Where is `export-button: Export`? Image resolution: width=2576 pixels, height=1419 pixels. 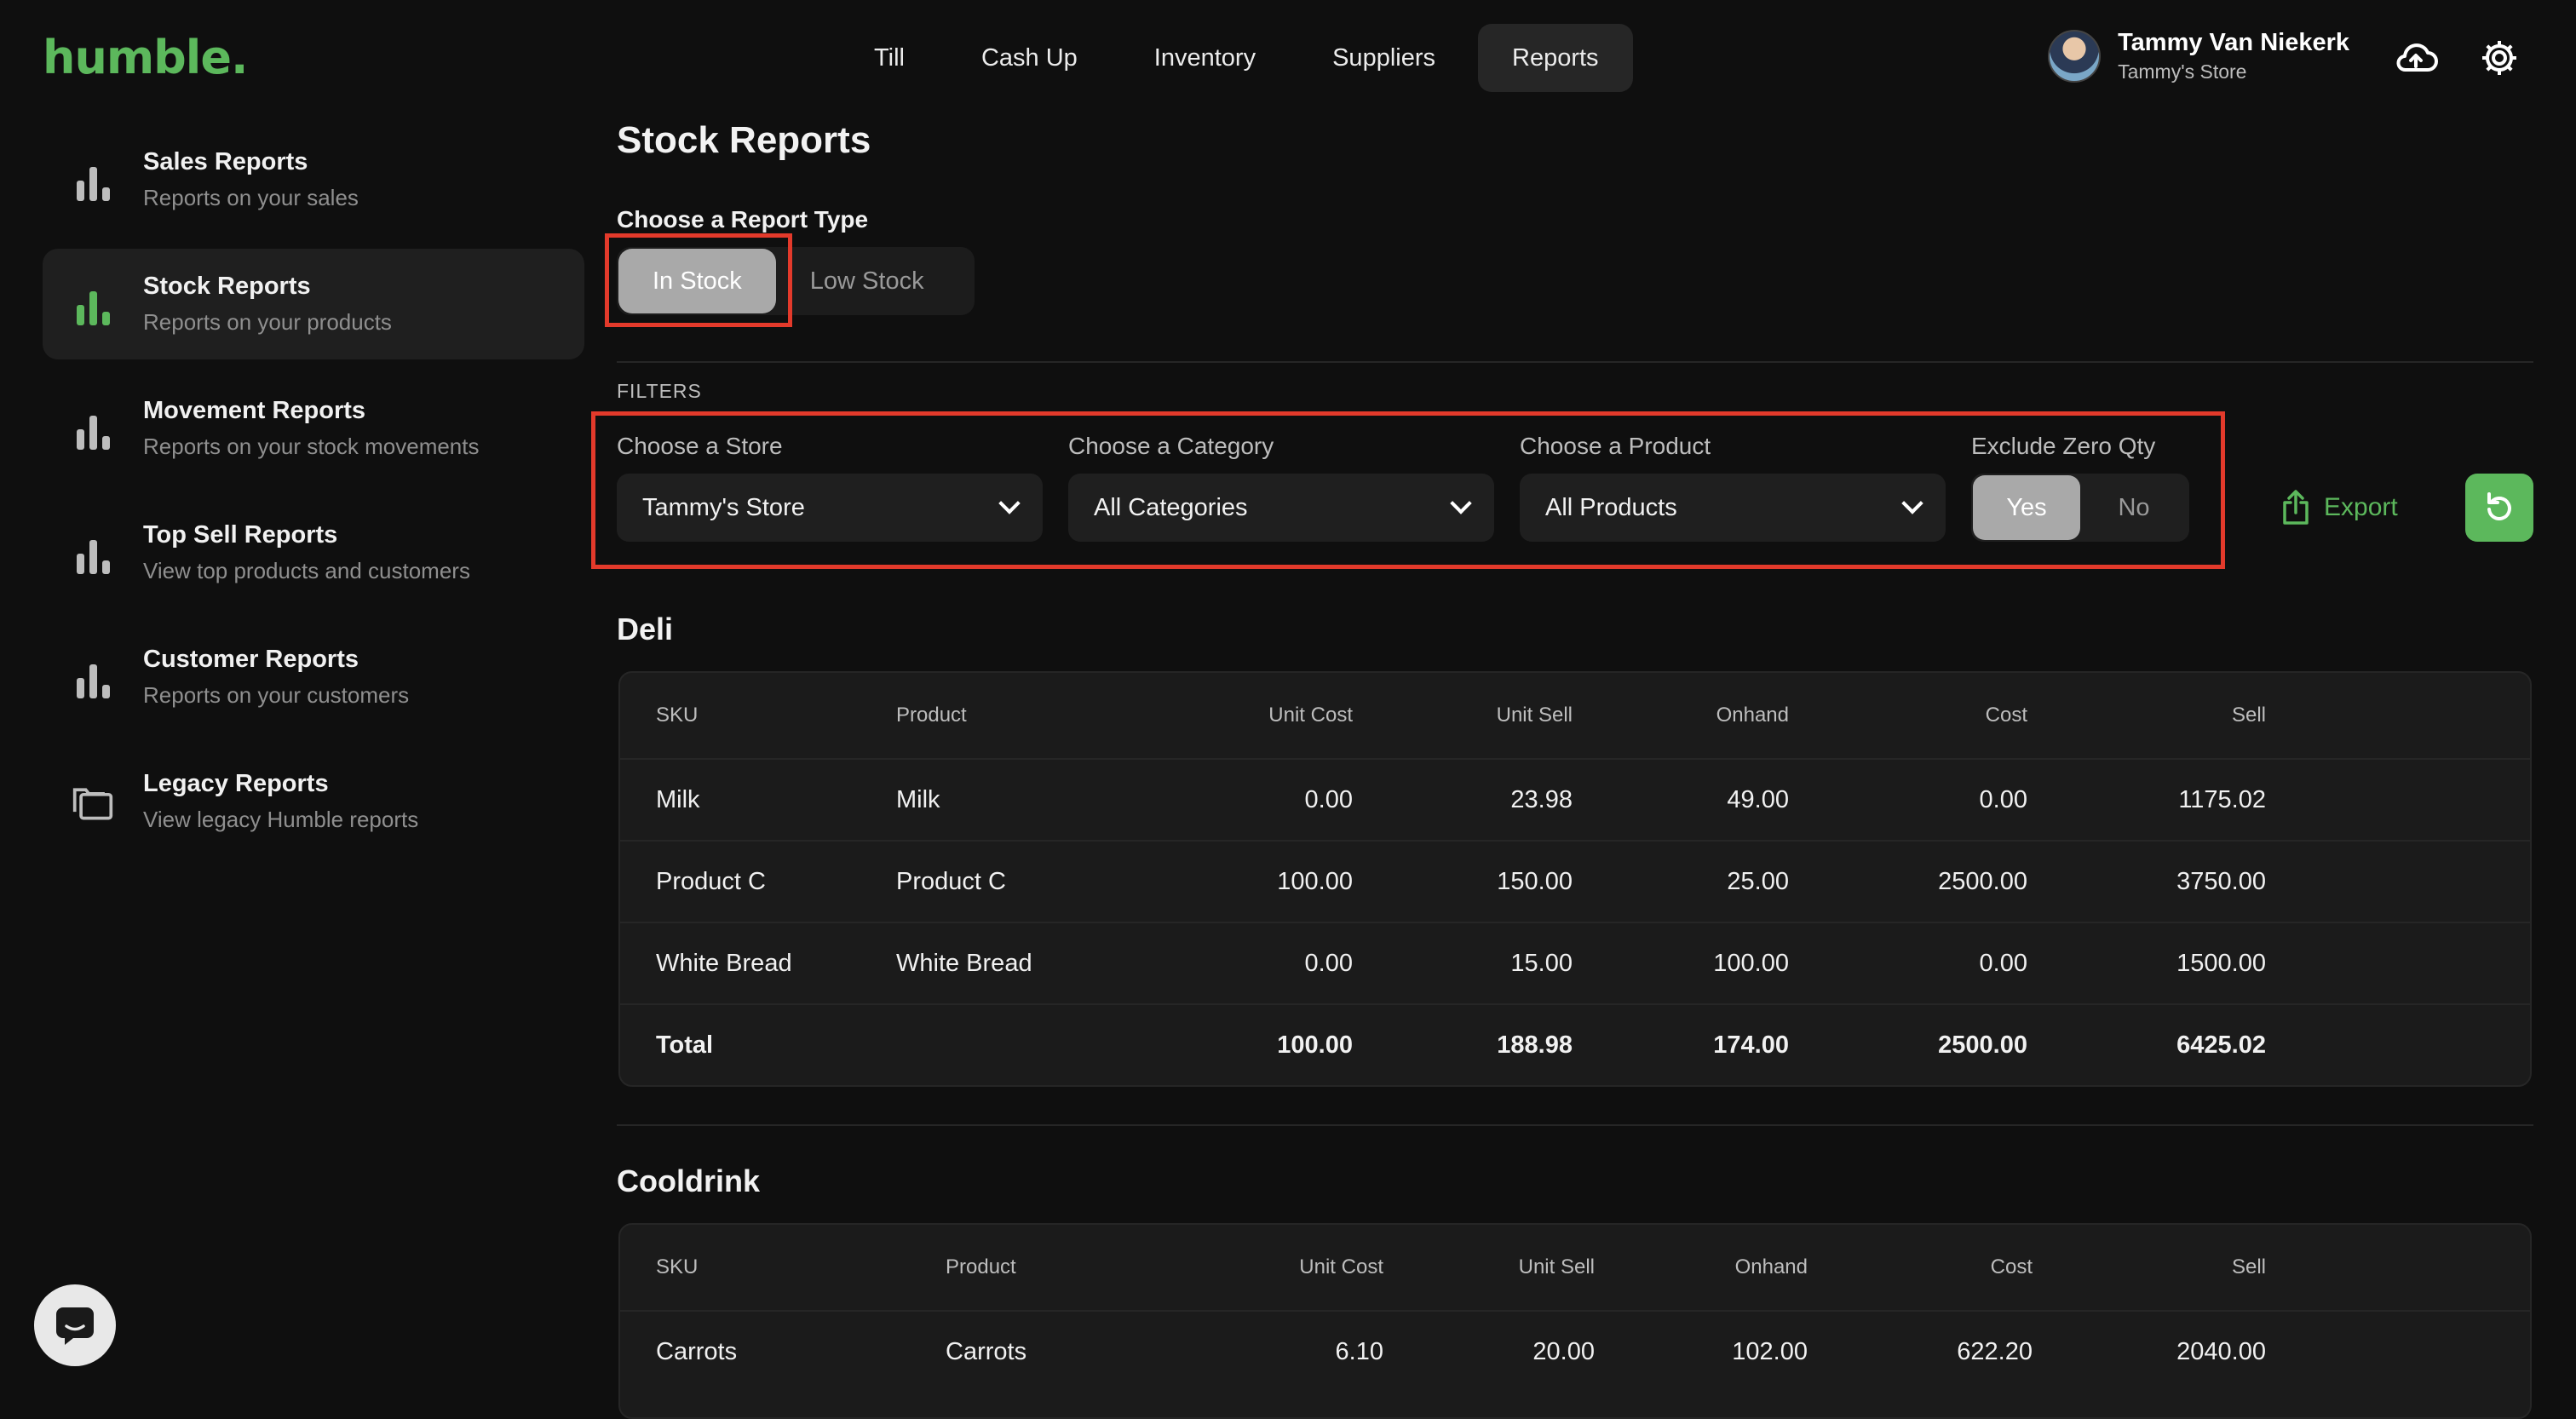
export-button: Export is located at coordinates (2339, 508).